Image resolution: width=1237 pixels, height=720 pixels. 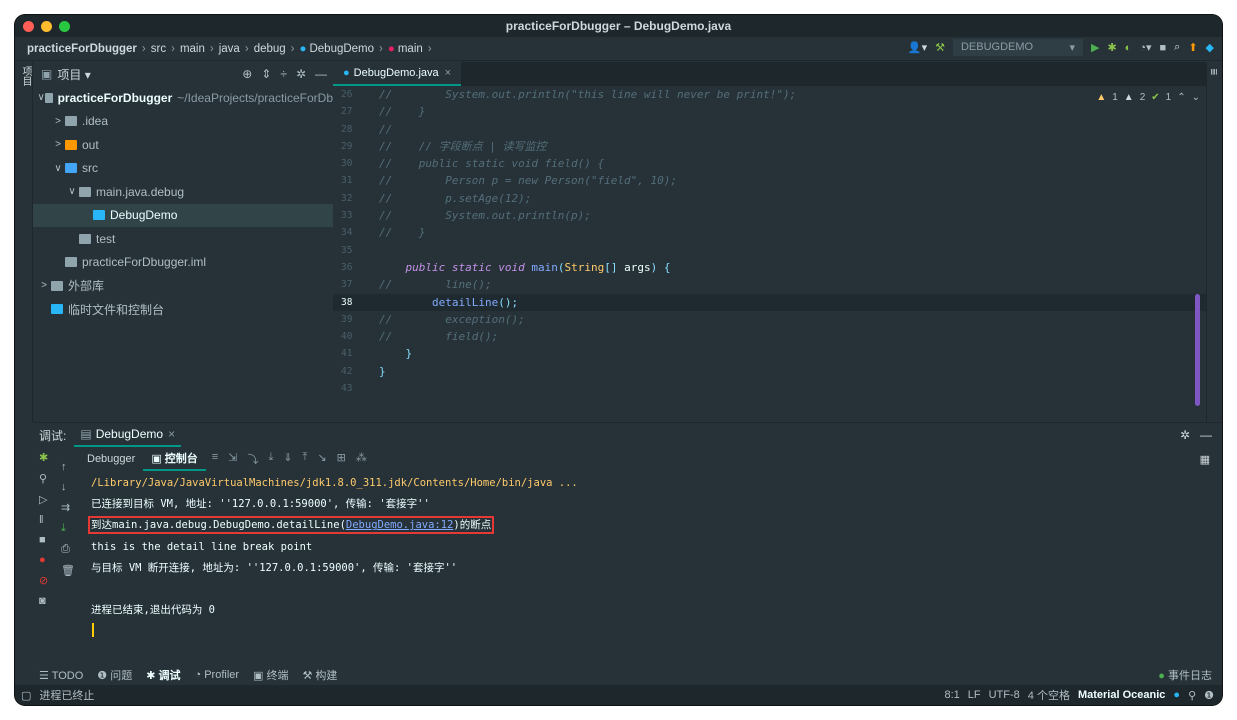 I want to click on line-number: 37, so click(x=356, y=284).